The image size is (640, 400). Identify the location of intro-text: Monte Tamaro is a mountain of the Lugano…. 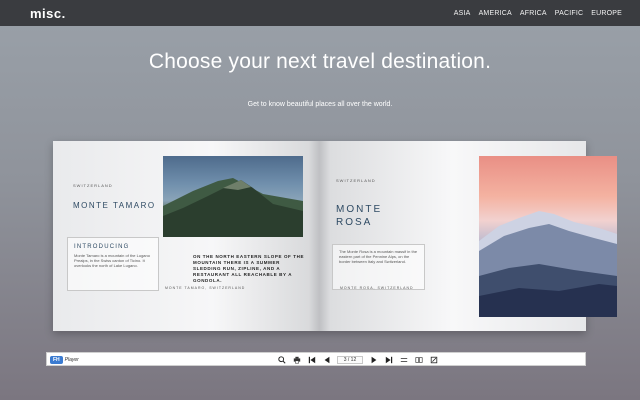
(112, 260).